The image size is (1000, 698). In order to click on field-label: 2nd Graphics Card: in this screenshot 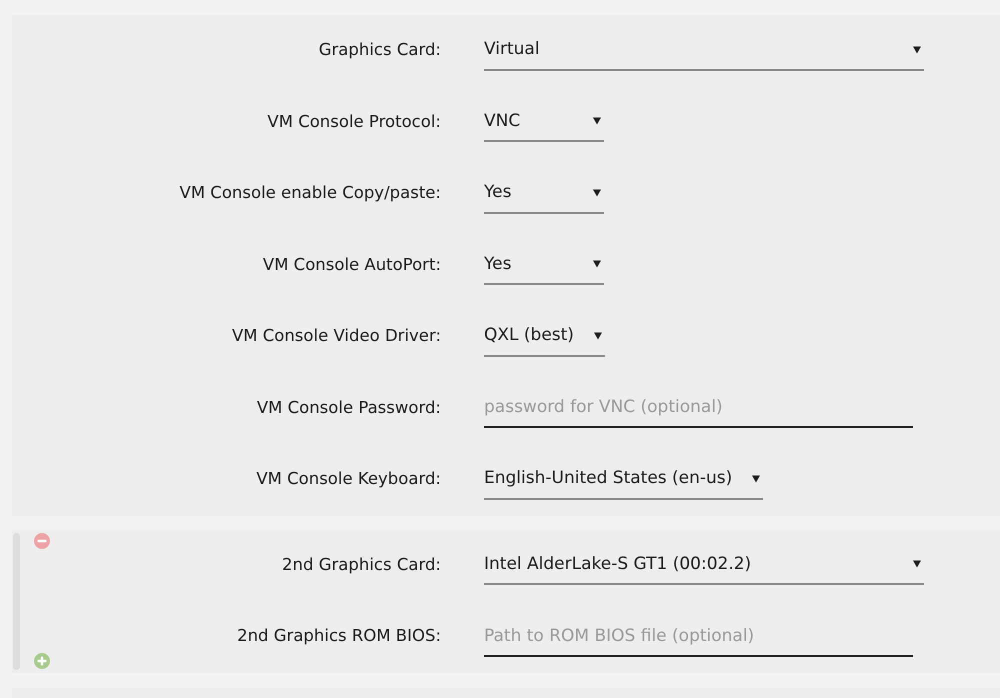, I will do `click(361, 565)`.